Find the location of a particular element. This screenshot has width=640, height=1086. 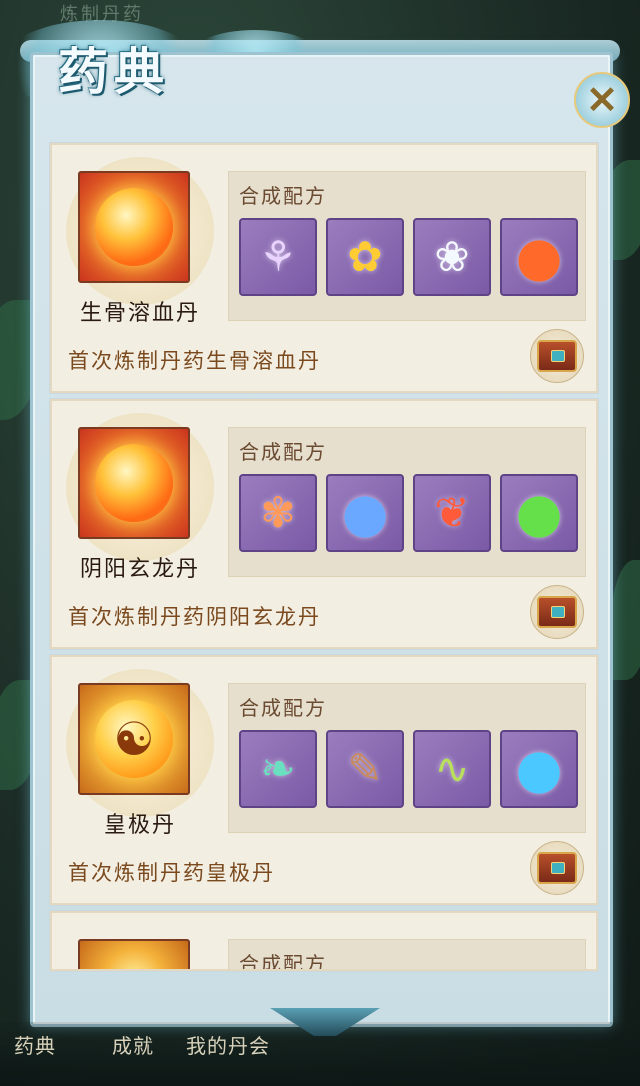

purple-lily-flower-icon: ⚘ is located at coordinates (278, 256).